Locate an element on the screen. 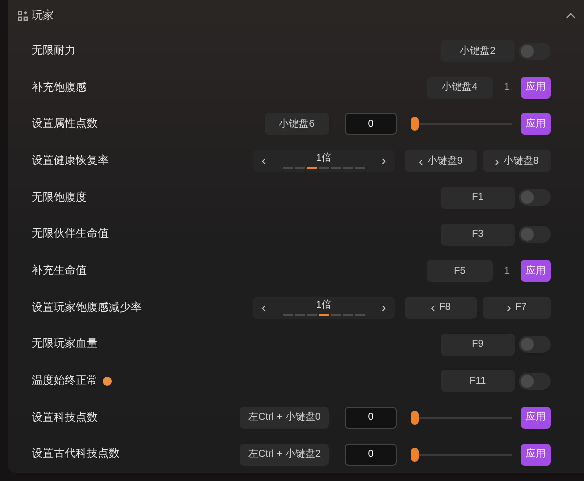  setting-label: 无限耐力 is located at coordinates (54, 51).